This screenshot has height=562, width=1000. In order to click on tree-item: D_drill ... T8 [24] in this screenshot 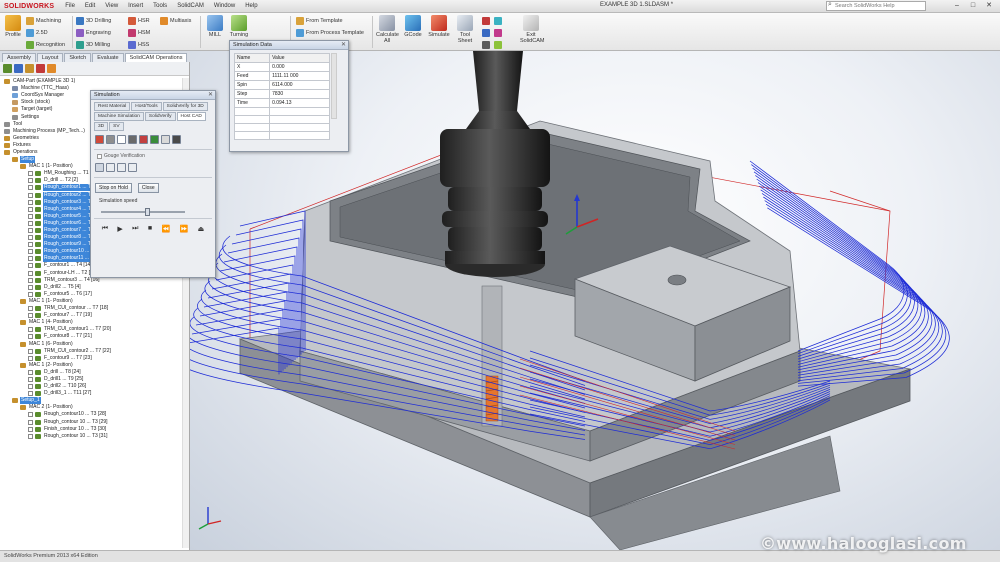, I will do `click(91, 372)`.